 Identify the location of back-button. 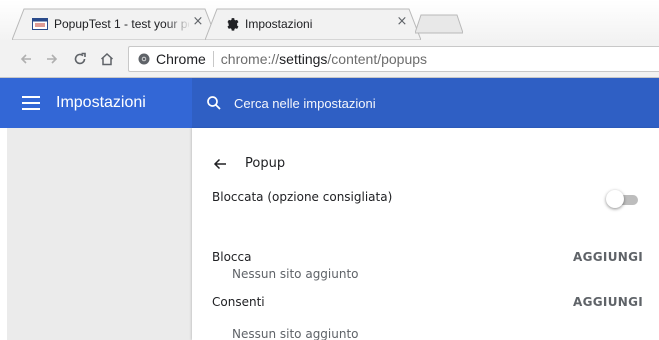
(26, 59).